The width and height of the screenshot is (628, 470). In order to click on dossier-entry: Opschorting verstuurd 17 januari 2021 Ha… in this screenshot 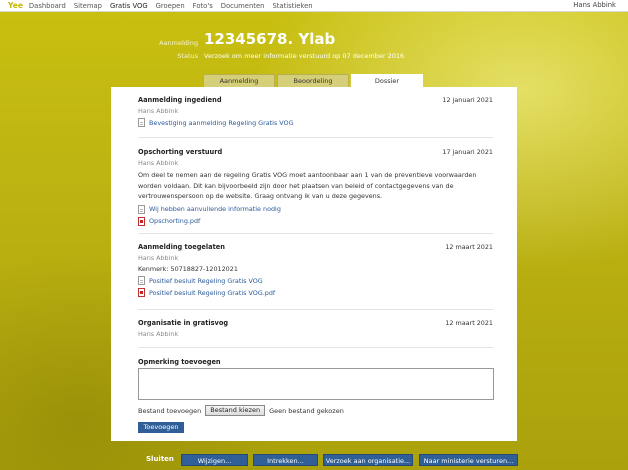, I will do `click(315, 187)`.